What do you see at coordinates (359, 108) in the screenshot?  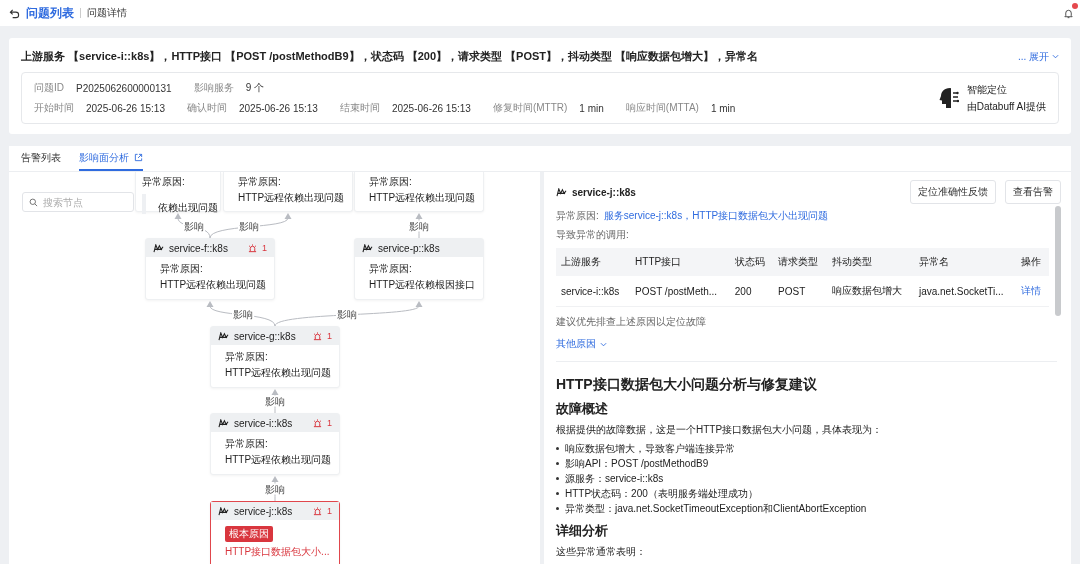 I see `field-label: 结束时间` at bounding box center [359, 108].